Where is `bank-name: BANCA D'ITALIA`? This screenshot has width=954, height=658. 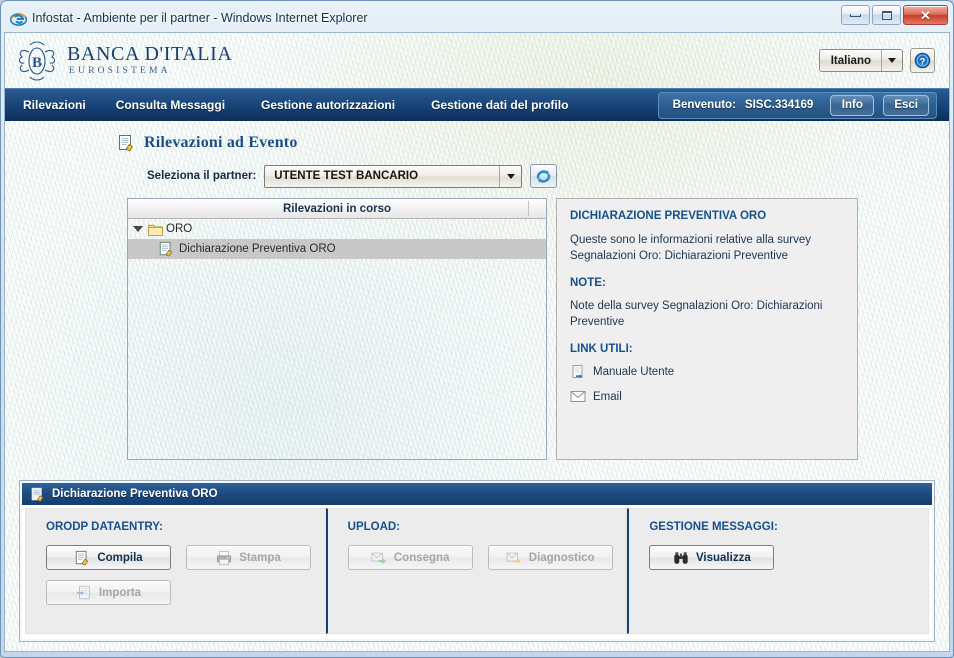 bank-name: BANCA D'ITALIA is located at coordinates (150, 54).